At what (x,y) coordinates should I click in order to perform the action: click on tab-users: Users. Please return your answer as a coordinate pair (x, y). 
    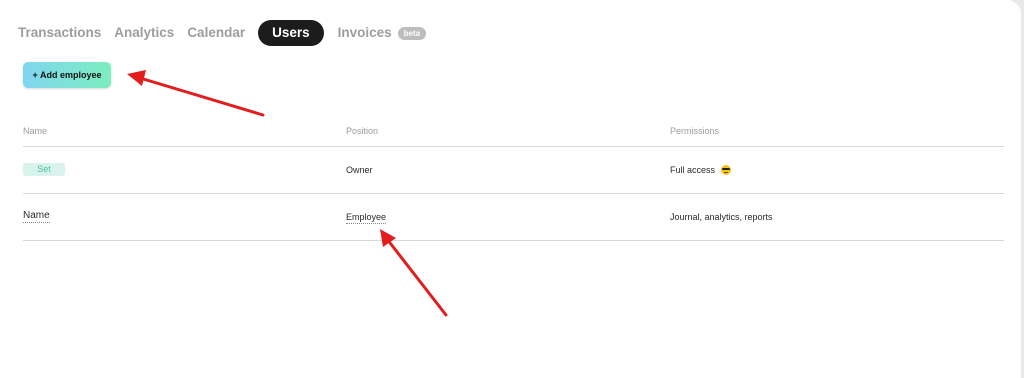
    Looking at the image, I should click on (291, 33).